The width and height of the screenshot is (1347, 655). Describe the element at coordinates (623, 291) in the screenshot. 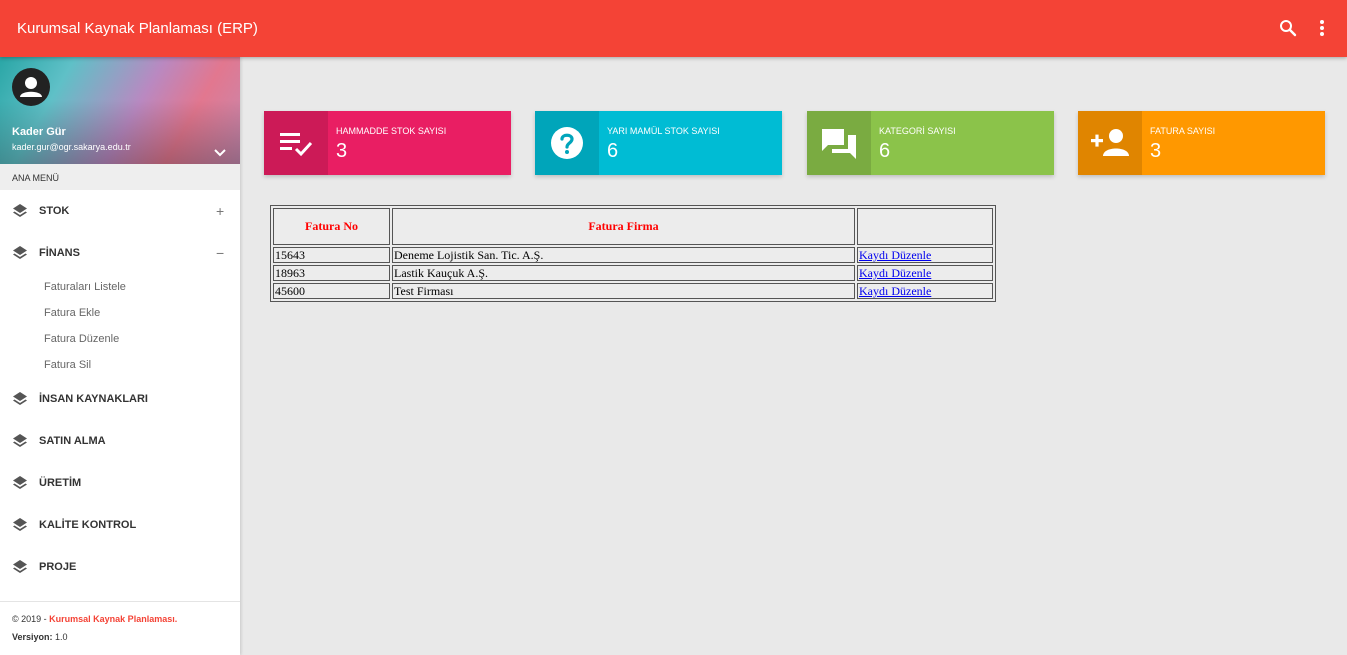

I see `cell-fatura-firma: Test Firması` at that location.